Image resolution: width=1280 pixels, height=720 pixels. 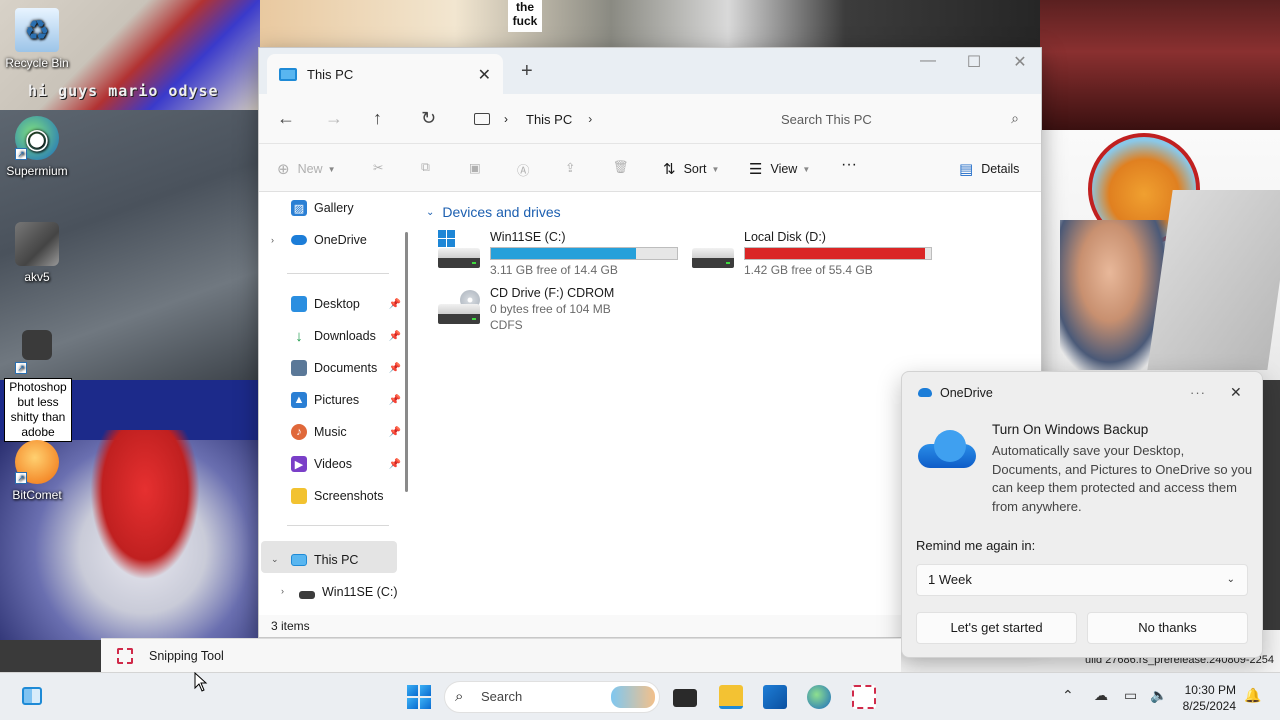 I want to click on show-hidden-icons-chevron-icon: ⌃, so click(x=1068, y=695).